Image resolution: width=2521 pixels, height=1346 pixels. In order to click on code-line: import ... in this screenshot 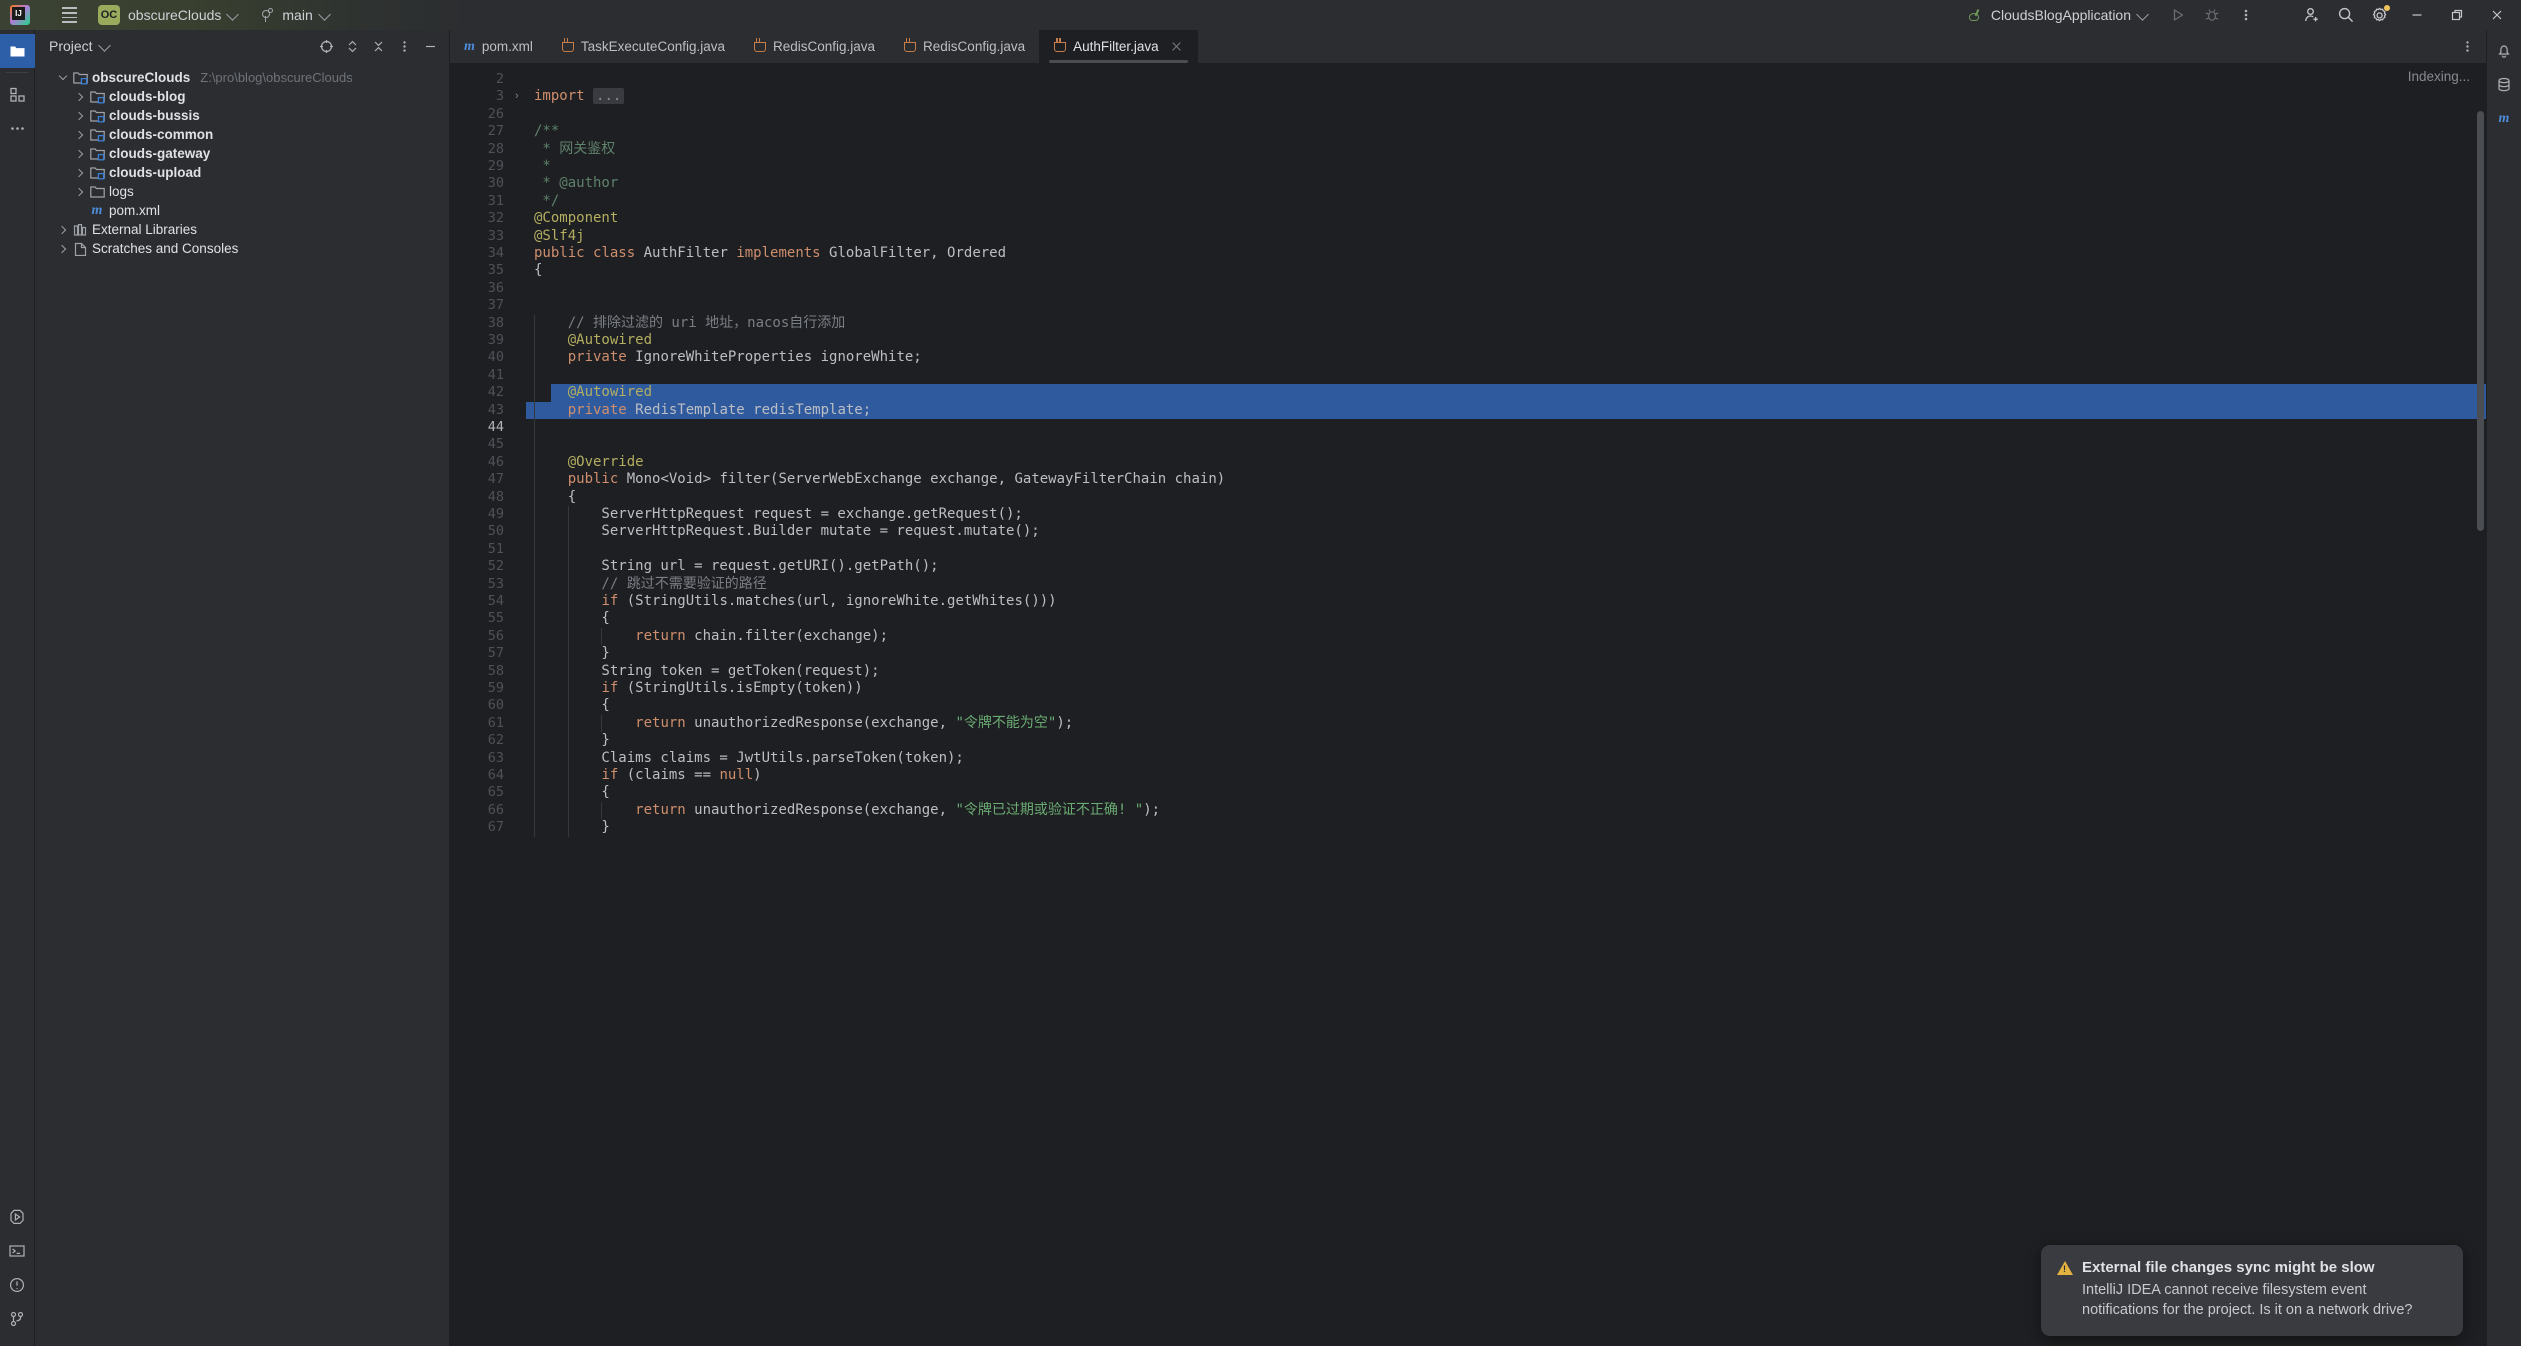, I will do `click(579, 96)`.